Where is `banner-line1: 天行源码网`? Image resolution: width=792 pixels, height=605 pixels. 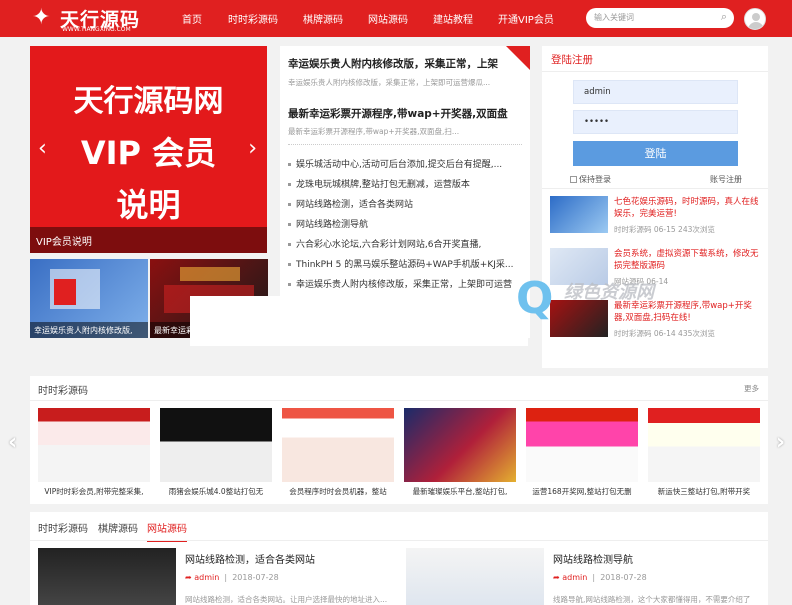 banner-line1: 天行源码网 is located at coordinates (148, 101).